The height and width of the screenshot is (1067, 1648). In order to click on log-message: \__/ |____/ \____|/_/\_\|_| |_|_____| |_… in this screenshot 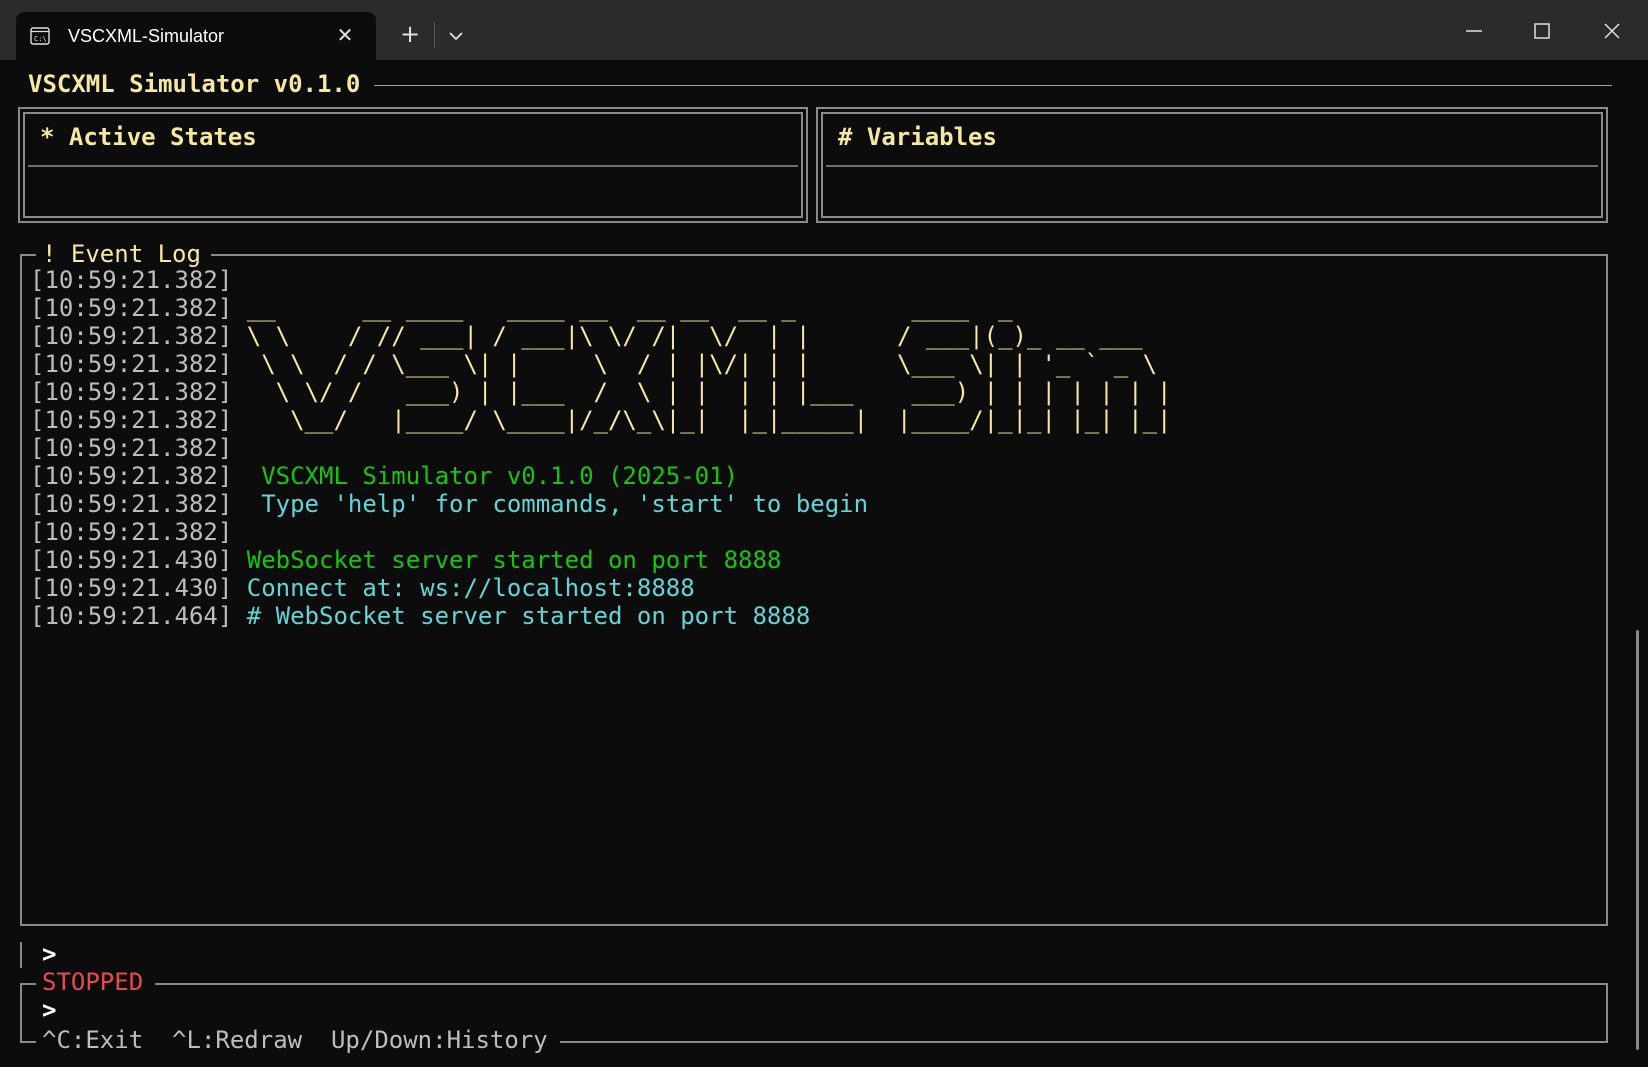, I will do `click(702, 420)`.